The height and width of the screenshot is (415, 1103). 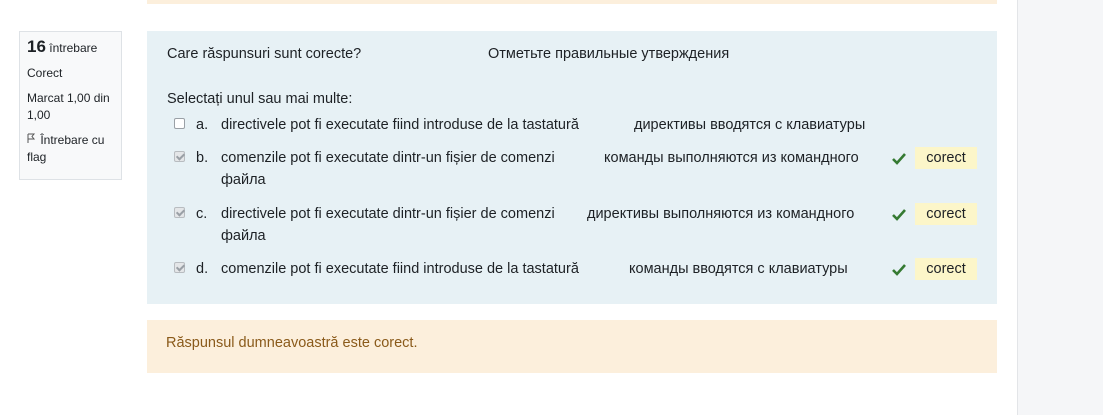 I want to click on flag-label: Întrebare cu flag, so click(x=66, y=148).